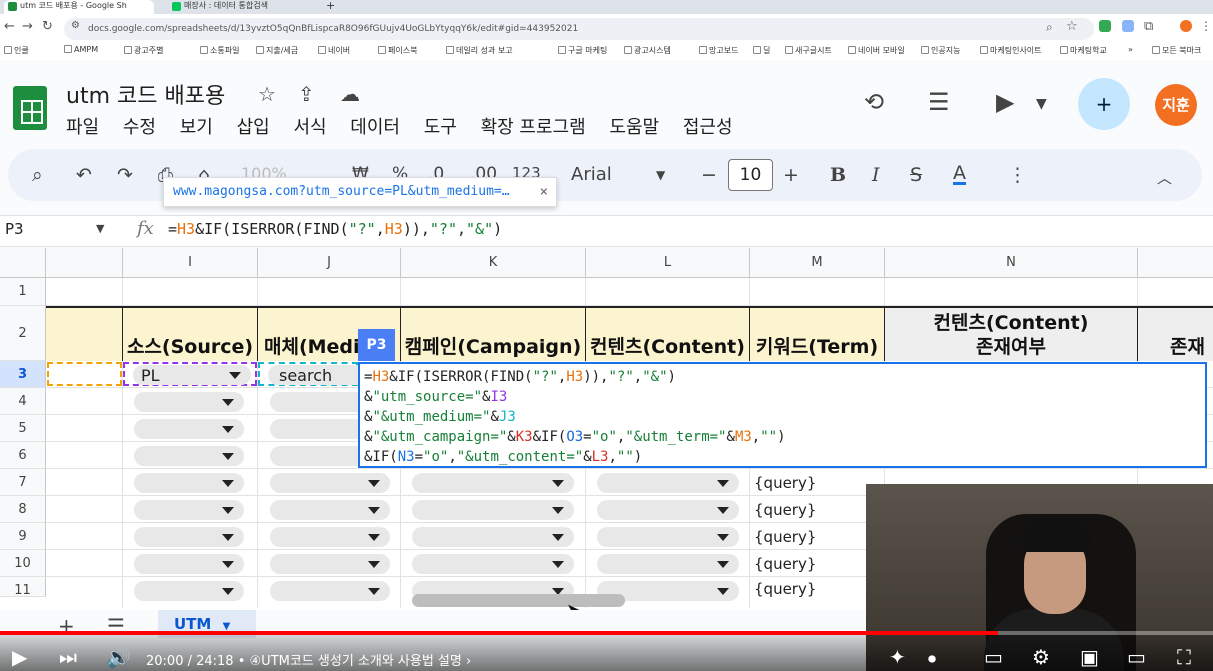 This screenshot has width=1213, height=671. Describe the element at coordinates (876, 175) in the screenshot. I see `italic-icon: I` at that location.